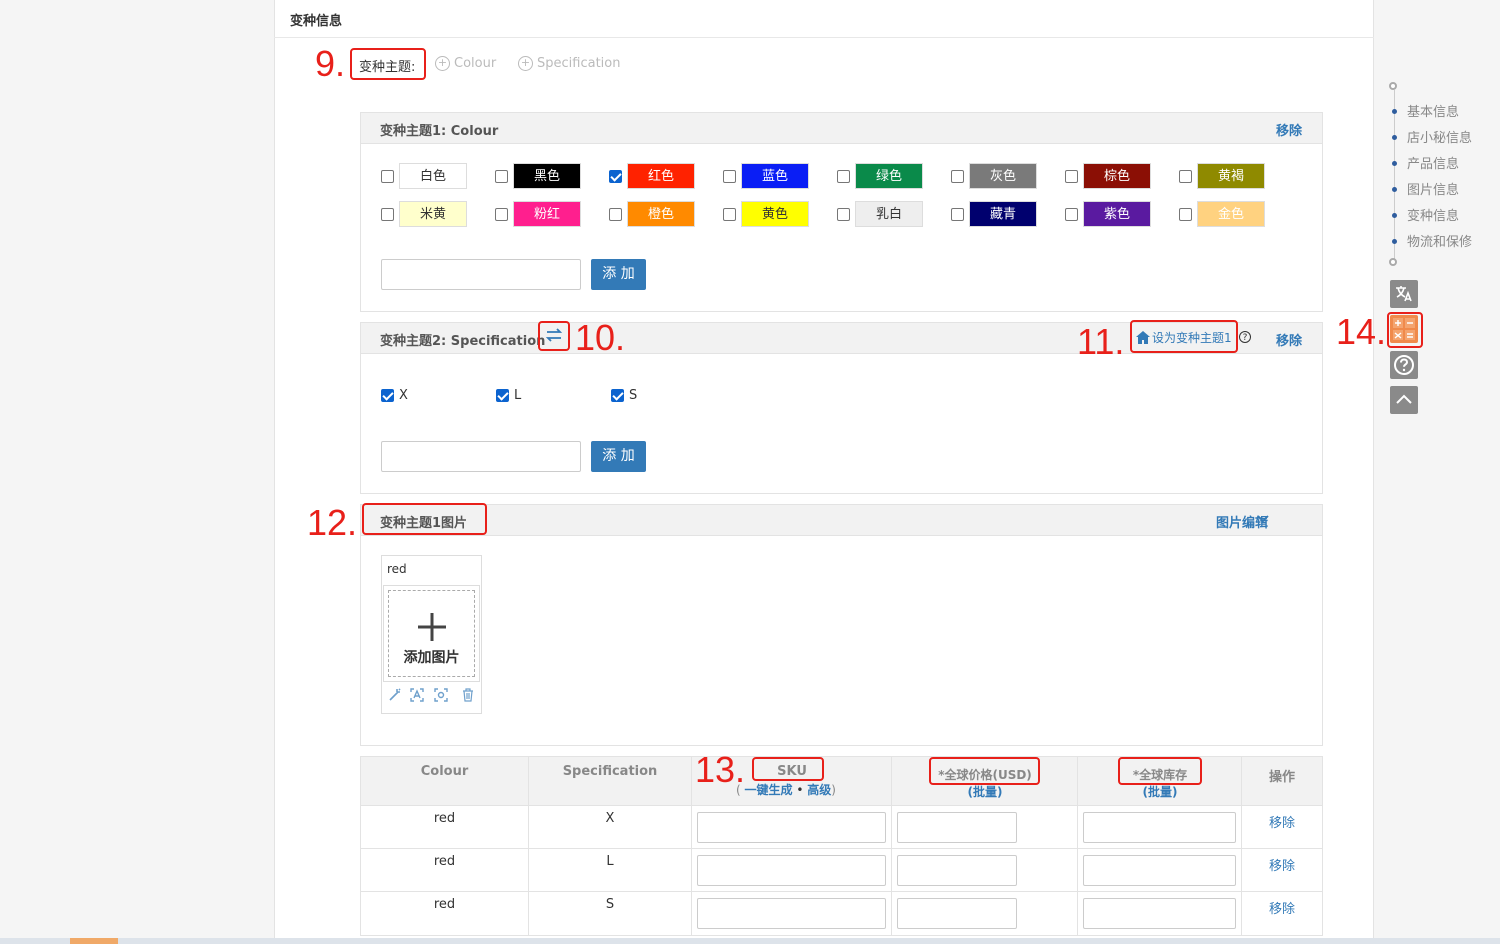  I want to click on side-nav-item: 产品信息, so click(1433, 162).